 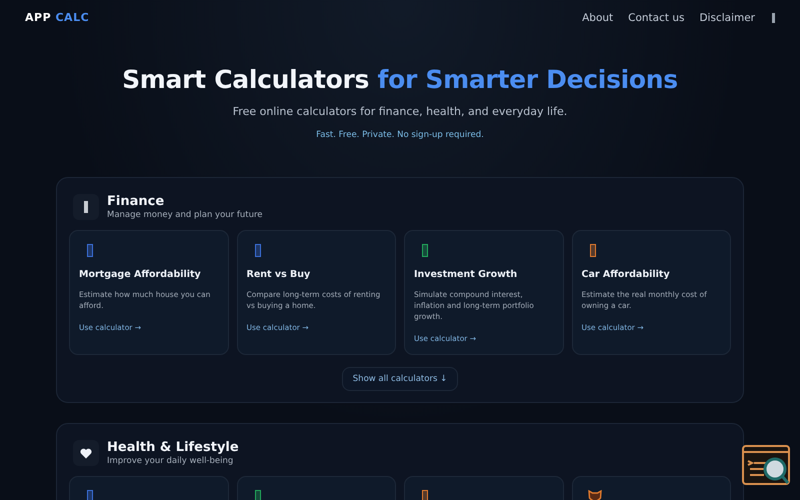 I want to click on card-title: Investment Growth, so click(x=466, y=274).